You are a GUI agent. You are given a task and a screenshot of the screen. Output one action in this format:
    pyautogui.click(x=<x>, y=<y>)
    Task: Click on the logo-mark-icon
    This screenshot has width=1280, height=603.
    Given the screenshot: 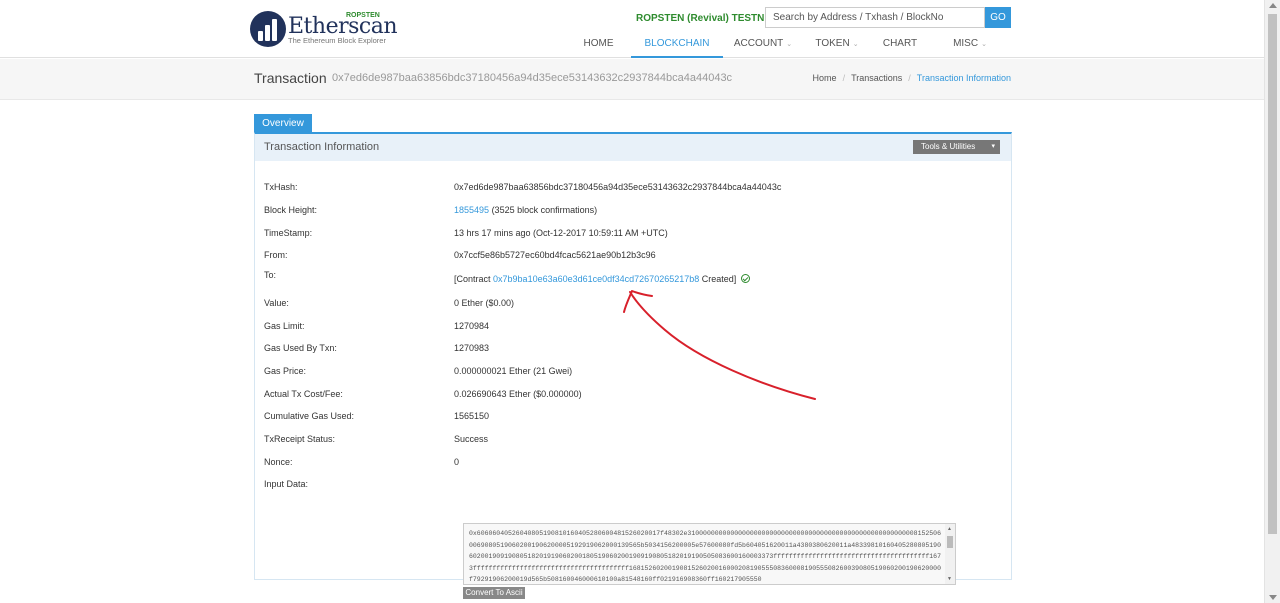 What is the action you would take?
    pyautogui.click(x=268, y=29)
    